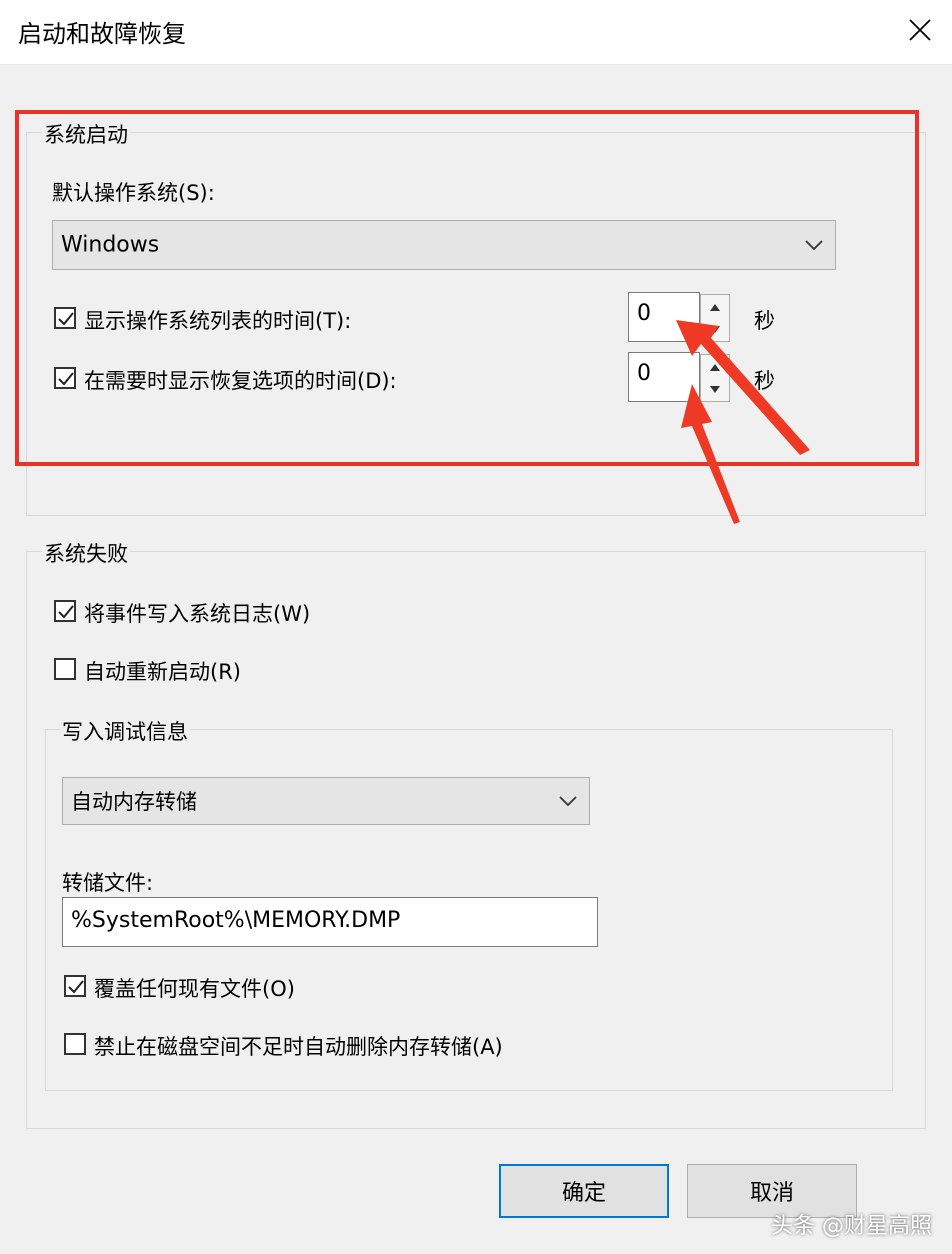 This screenshot has width=952, height=1254. I want to click on default-os-label: 默认操作系统(S):, so click(133, 193).